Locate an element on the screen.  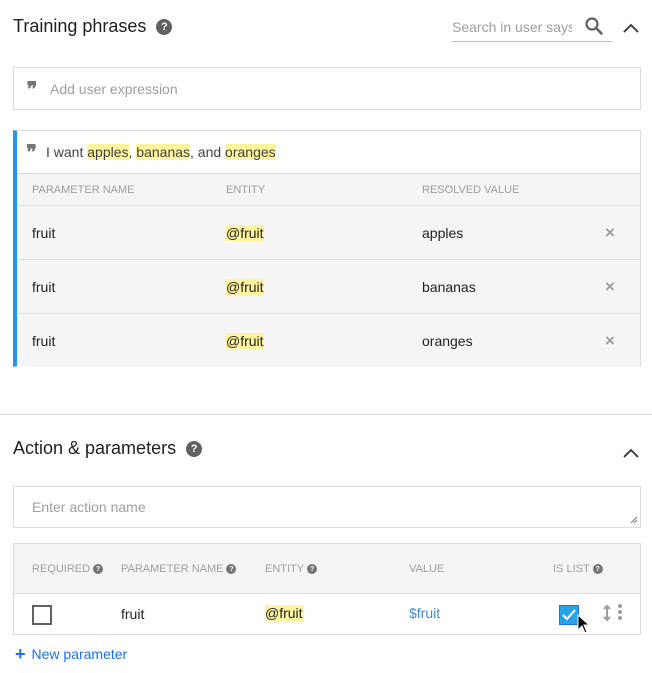
col-entity: ENTITY ? is located at coordinates (291, 569).